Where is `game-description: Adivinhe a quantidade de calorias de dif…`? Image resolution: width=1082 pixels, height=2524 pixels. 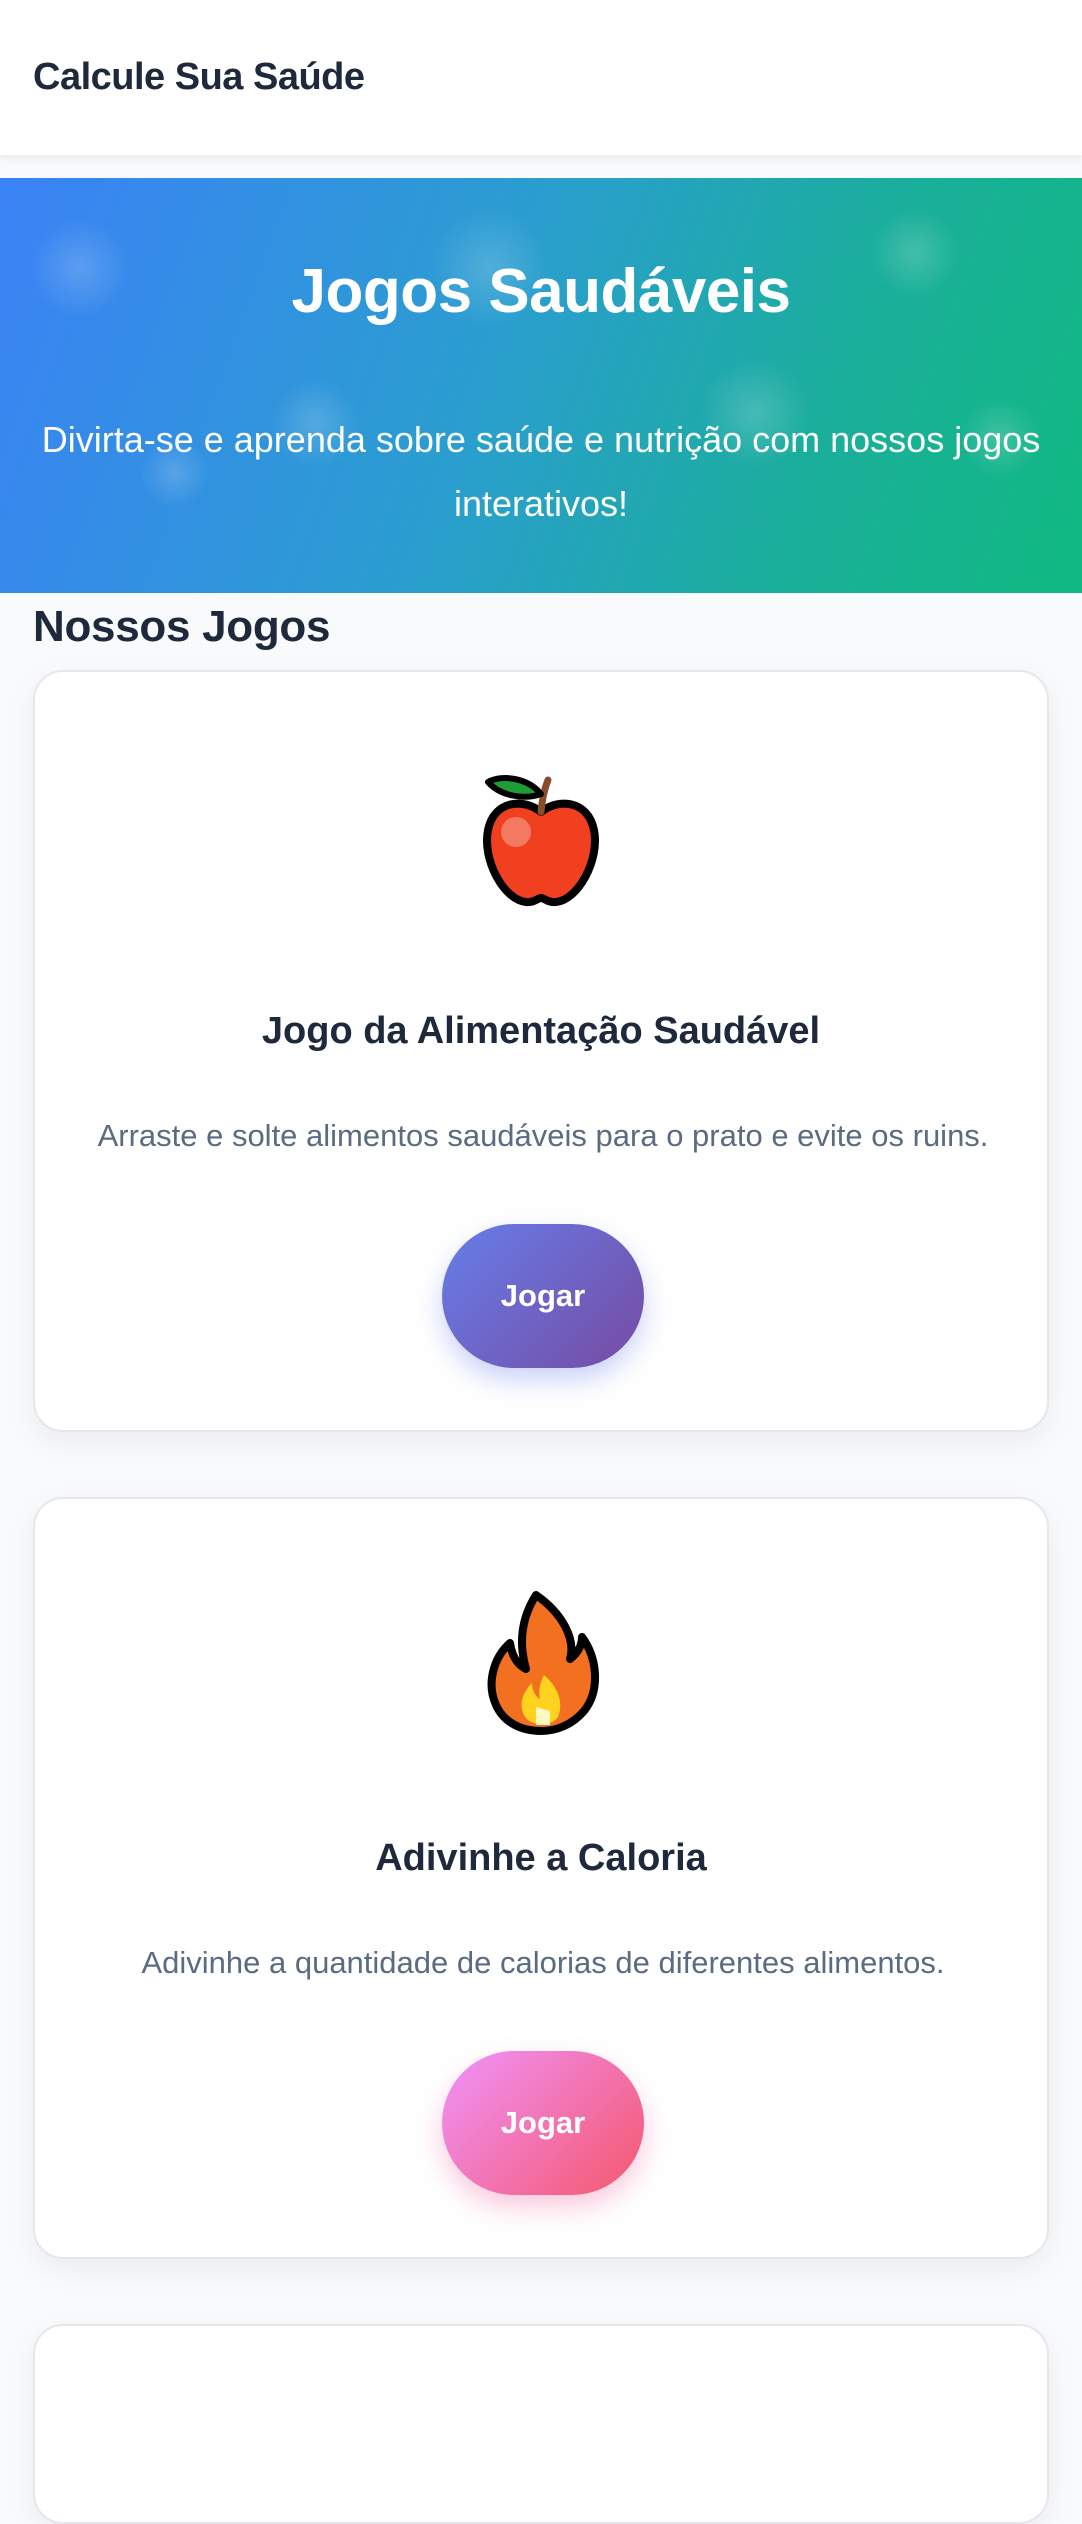 game-description: Adivinhe a quantidade de calorias de dif… is located at coordinates (543, 1962).